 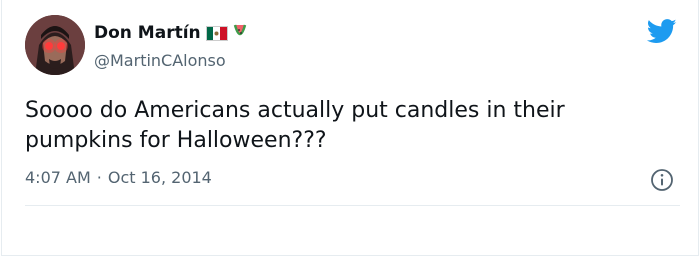 What do you see at coordinates (240, 33) in the screenshot?
I see `watermelon-icon` at bounding box center [240, 33].